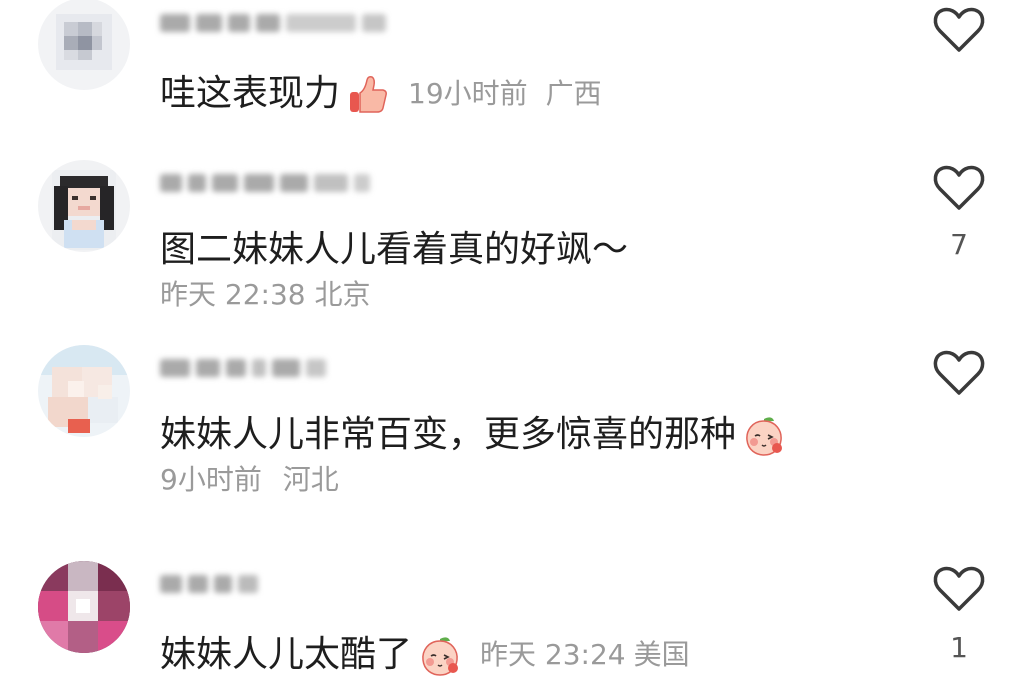 This screenshot has height=681, width=1024. What do you see at coordinates (959, 647) in the screenshot?
I see `like-count: 1` at bounding box center [959, 647].